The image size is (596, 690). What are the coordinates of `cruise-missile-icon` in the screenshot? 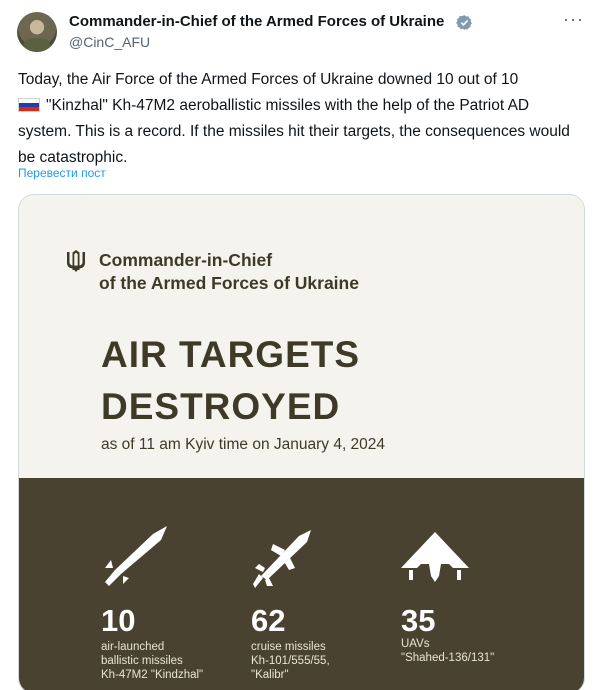 It's located at (282, 559).